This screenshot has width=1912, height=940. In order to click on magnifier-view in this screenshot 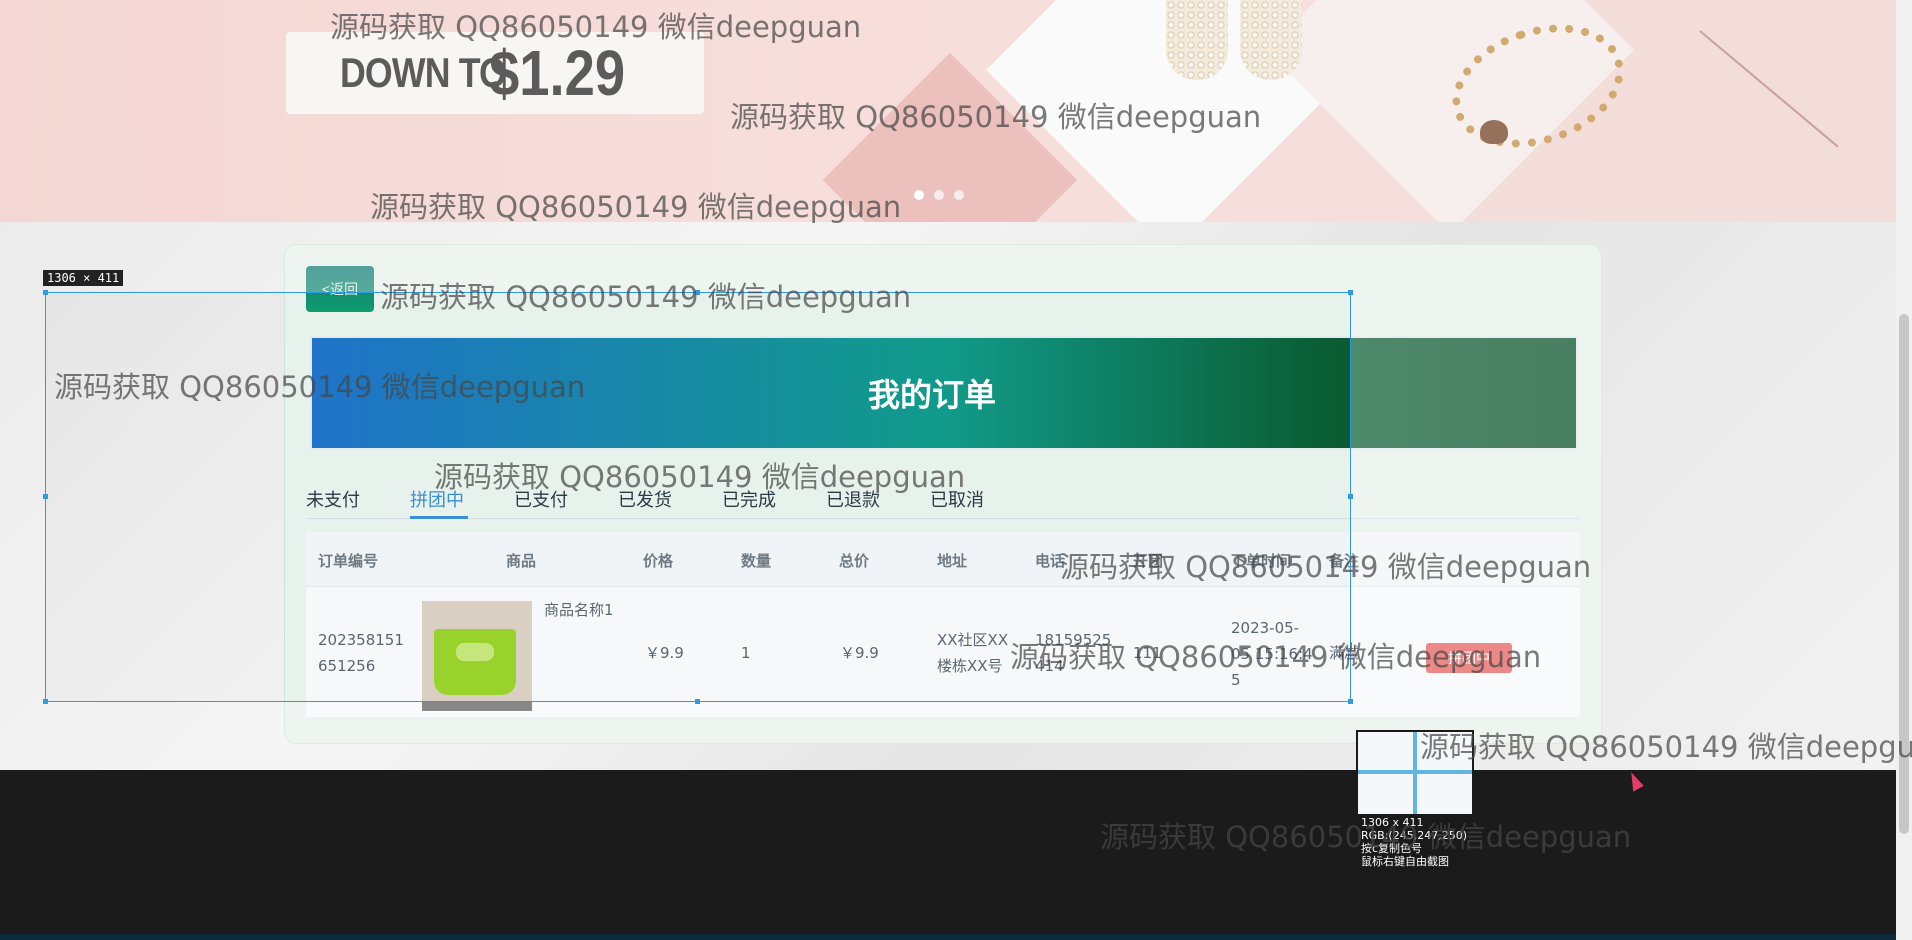, I will do `click(1415, 773)`.